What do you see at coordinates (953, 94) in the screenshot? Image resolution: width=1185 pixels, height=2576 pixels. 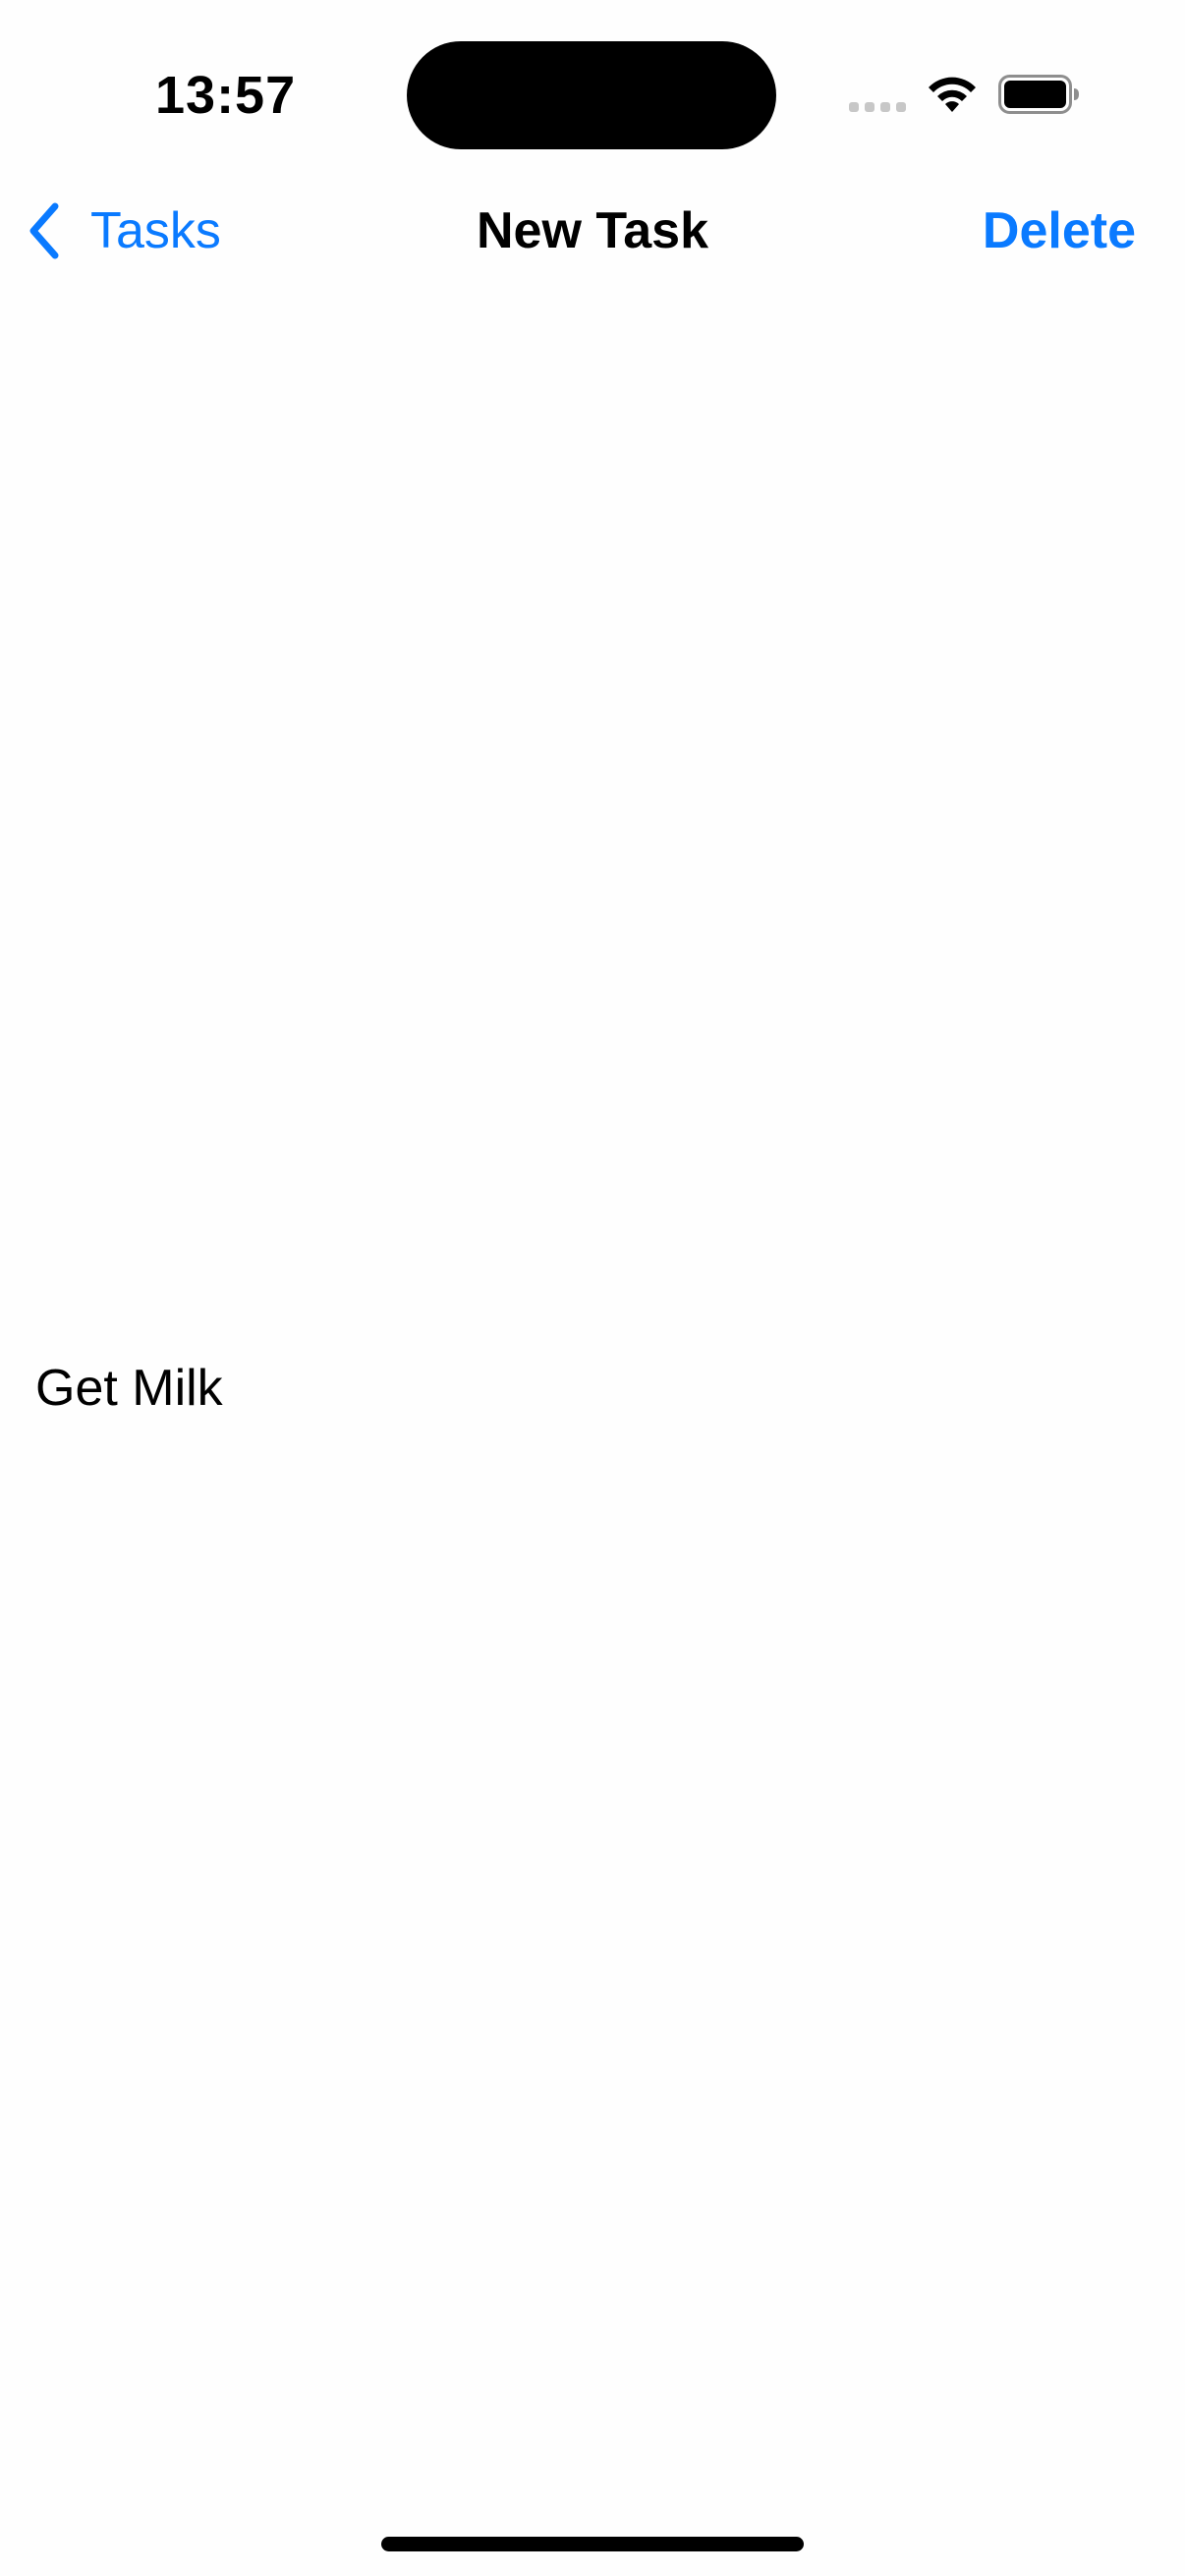 I see `wifi-icon` at bounding box center [953, 94].